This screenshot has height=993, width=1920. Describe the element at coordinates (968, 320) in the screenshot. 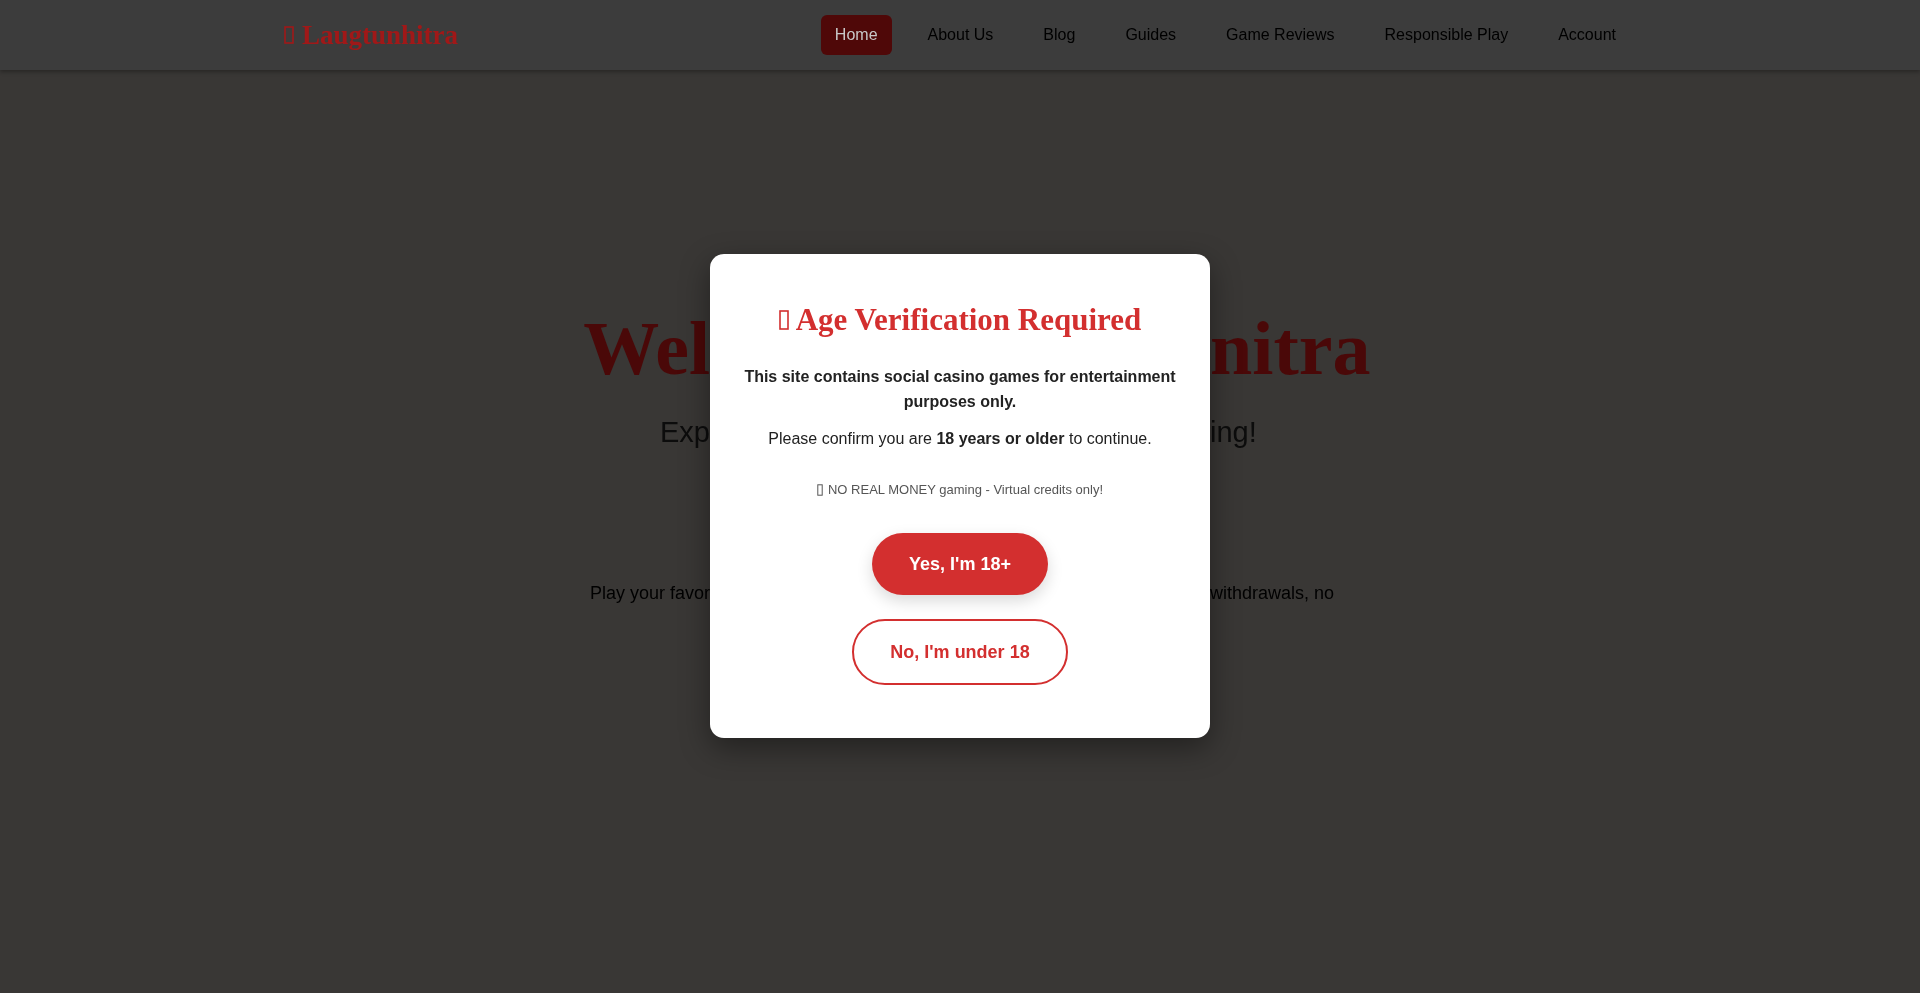

I see `dialog-title: Age Verification Required` at that location.